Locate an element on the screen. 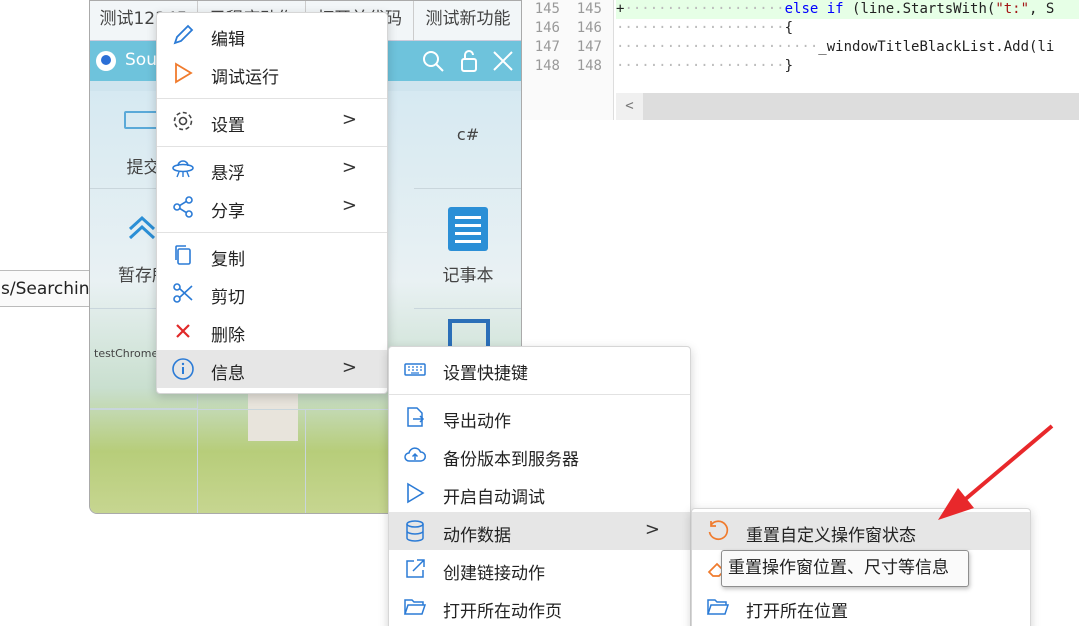 The width and height of the screenshot is (1079, 626). menu-item-label: 动作数据 is located at coordinates (477, 536).